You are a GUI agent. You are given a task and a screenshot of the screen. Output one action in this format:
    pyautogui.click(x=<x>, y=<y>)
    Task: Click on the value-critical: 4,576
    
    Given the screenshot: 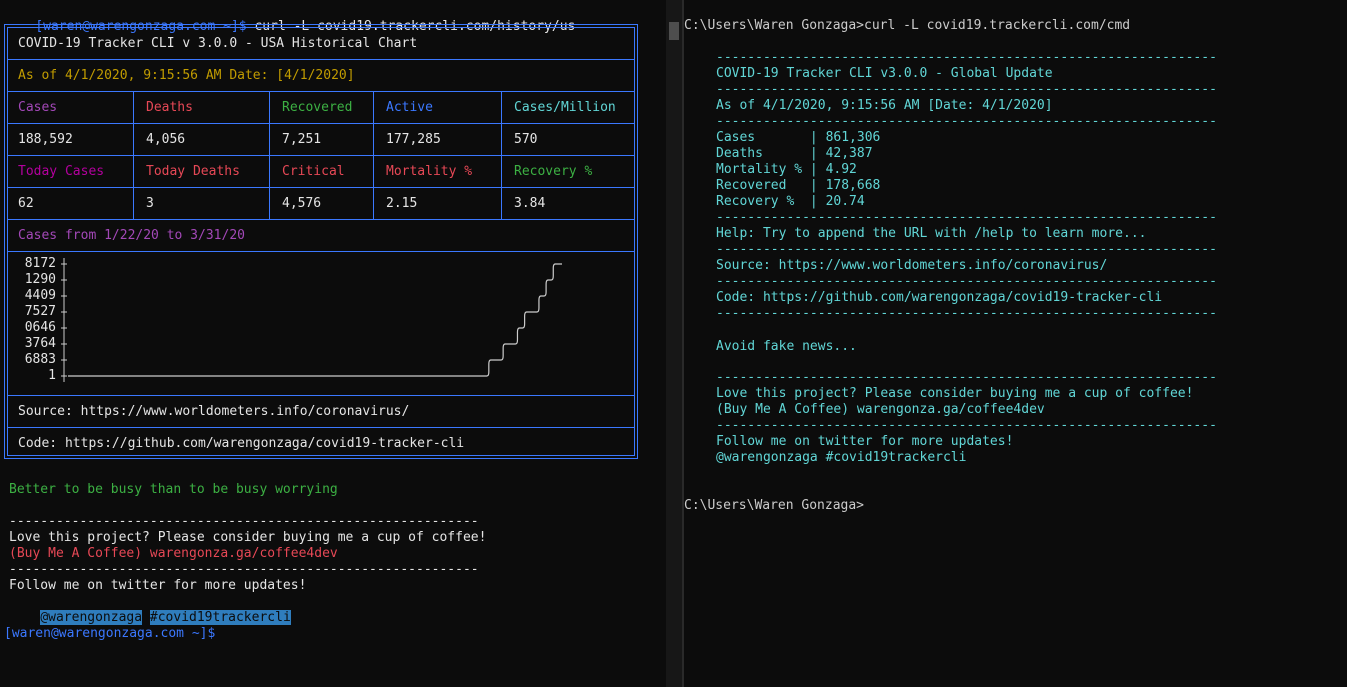 What is the action you would take?
    pyautogui.click(x=302, y=203)
    